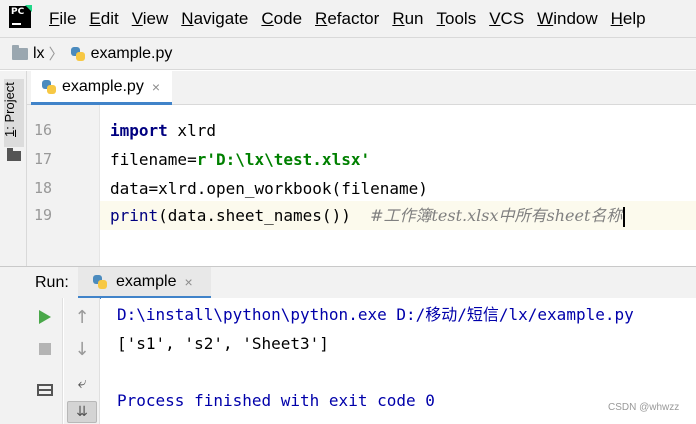 Image resolution: width=696 pixels, height=424 pixels. I want to click on menu-run: Run, so click(407, 19).